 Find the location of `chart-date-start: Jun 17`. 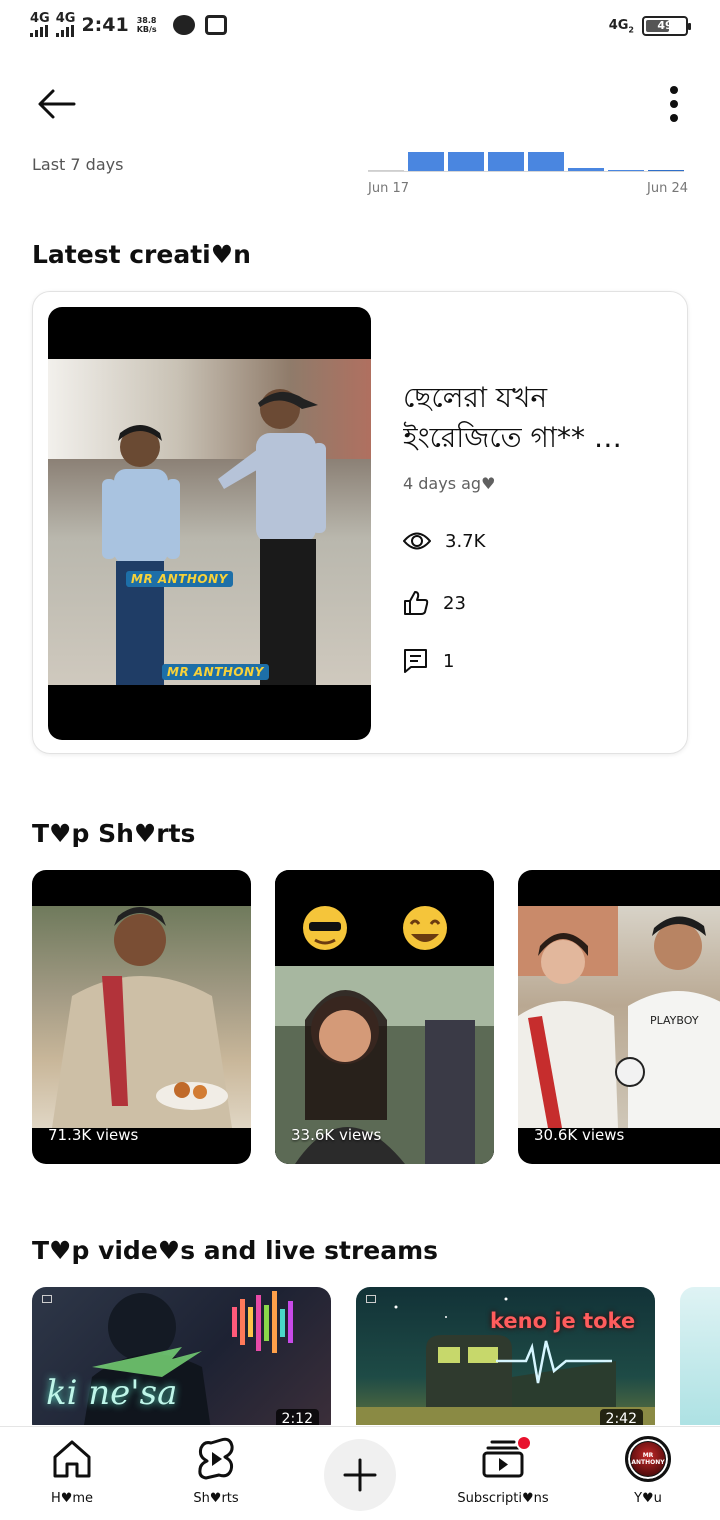

chart-date-start: Jun 17 is located at coordinates (388, 188).